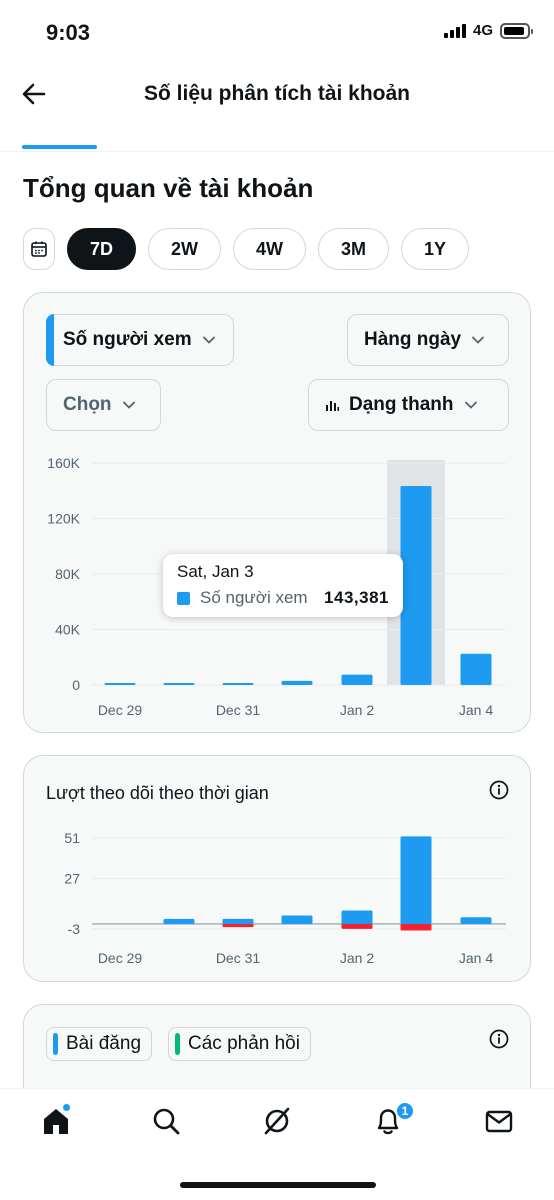  Describe the element at coordinates (166, 1121) in the screenshot. I see `search-icon` at that location.